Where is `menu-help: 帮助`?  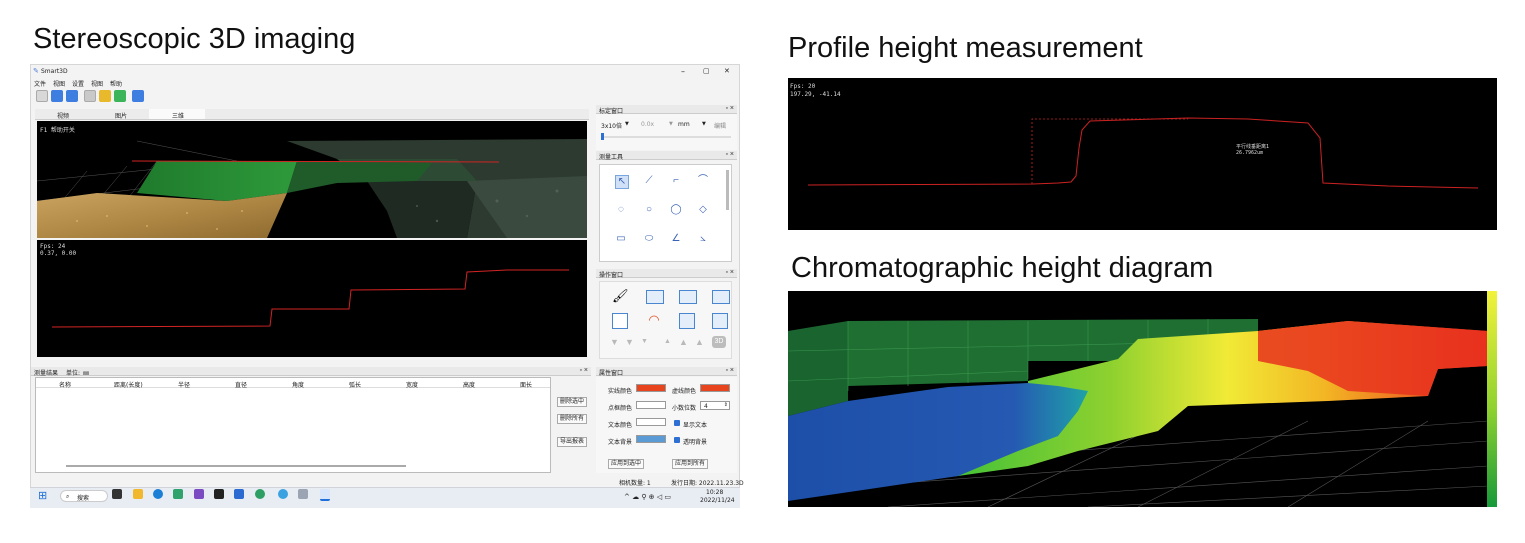 menu-help: 帮助 is located at coordinates (116, 83).